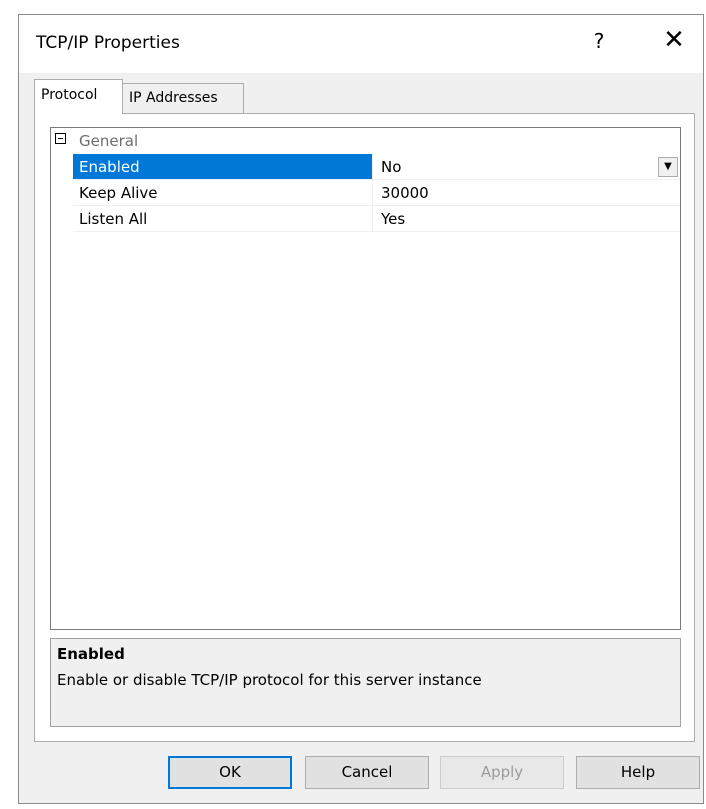 The image size is (706, 809). I want to click on property-row-enabled: Enabled No ▼, so click(365, 167).